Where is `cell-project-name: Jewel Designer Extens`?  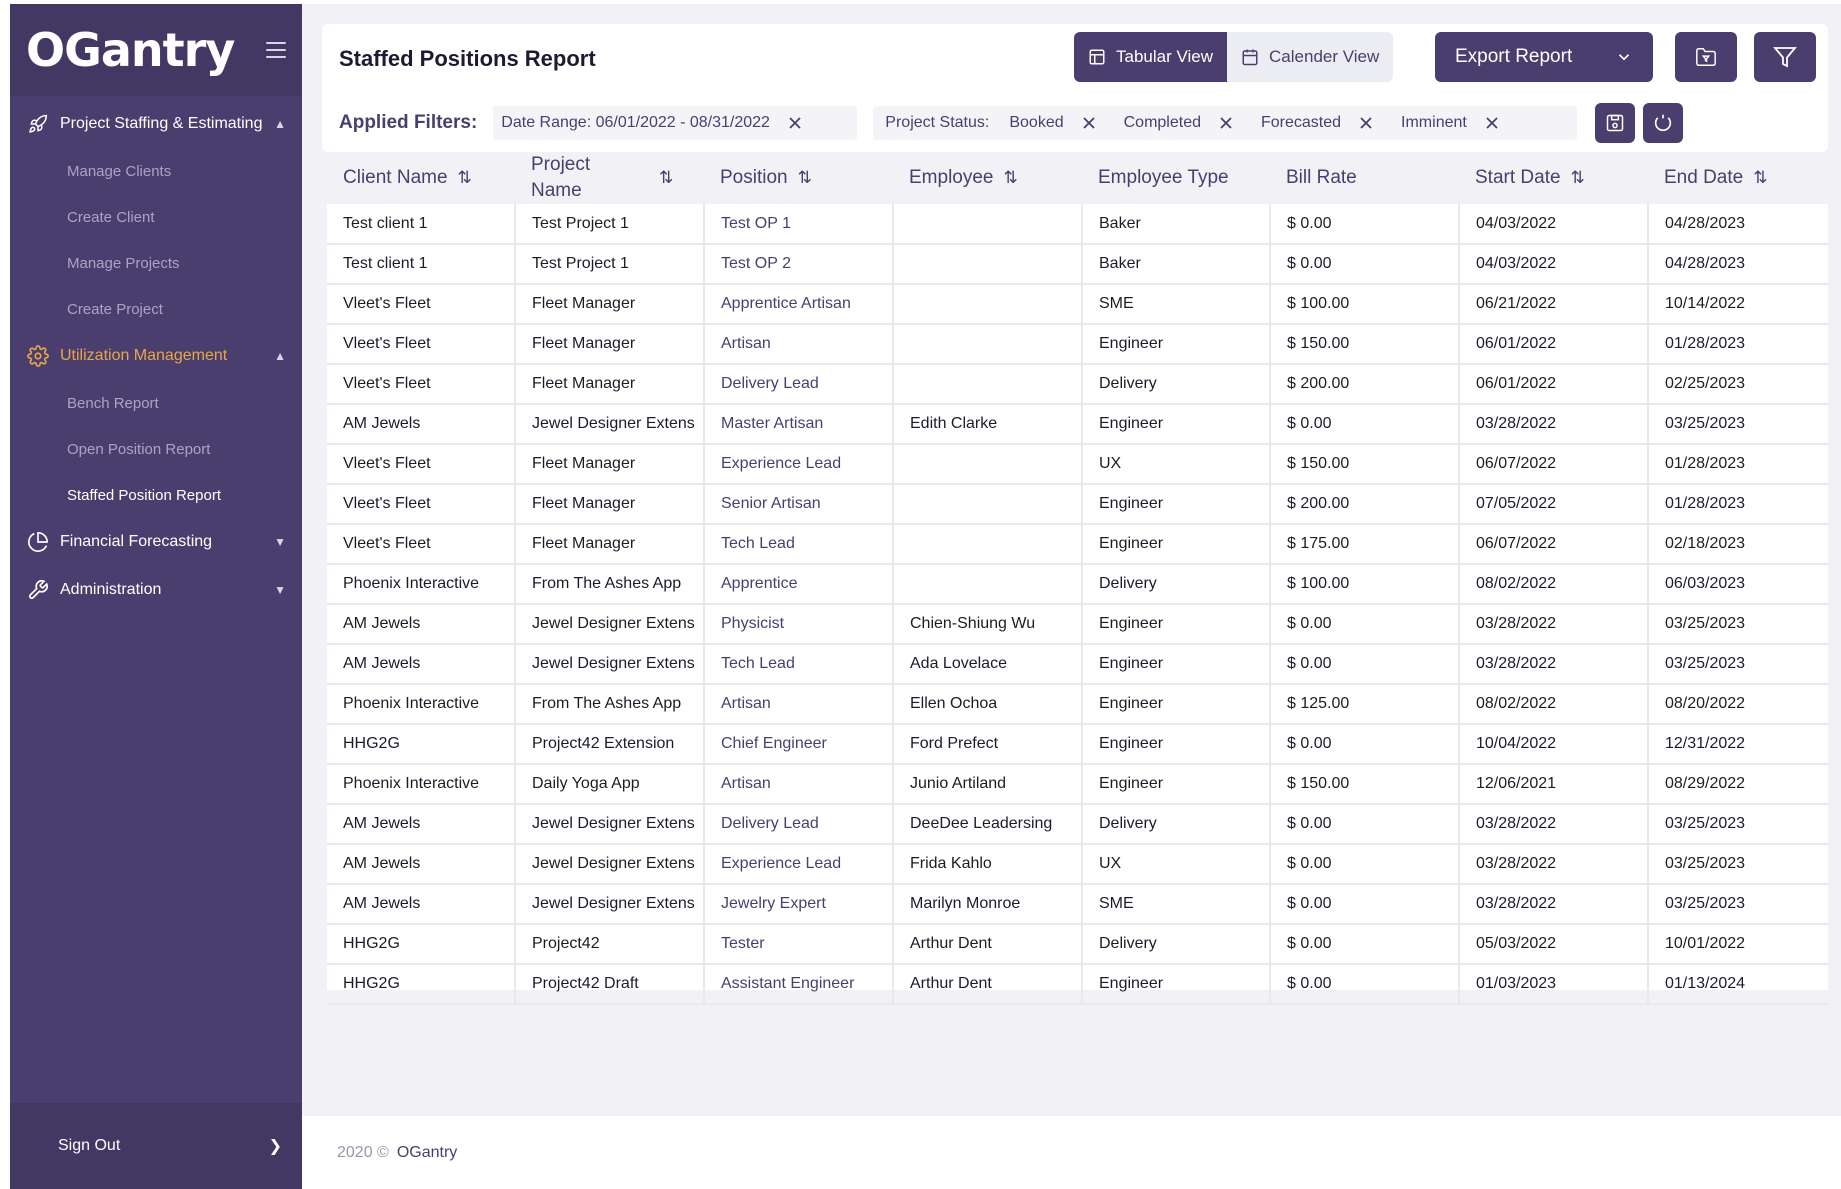 cell-project-name: Jewel Designer Extens is located at coordinates (610, 664).